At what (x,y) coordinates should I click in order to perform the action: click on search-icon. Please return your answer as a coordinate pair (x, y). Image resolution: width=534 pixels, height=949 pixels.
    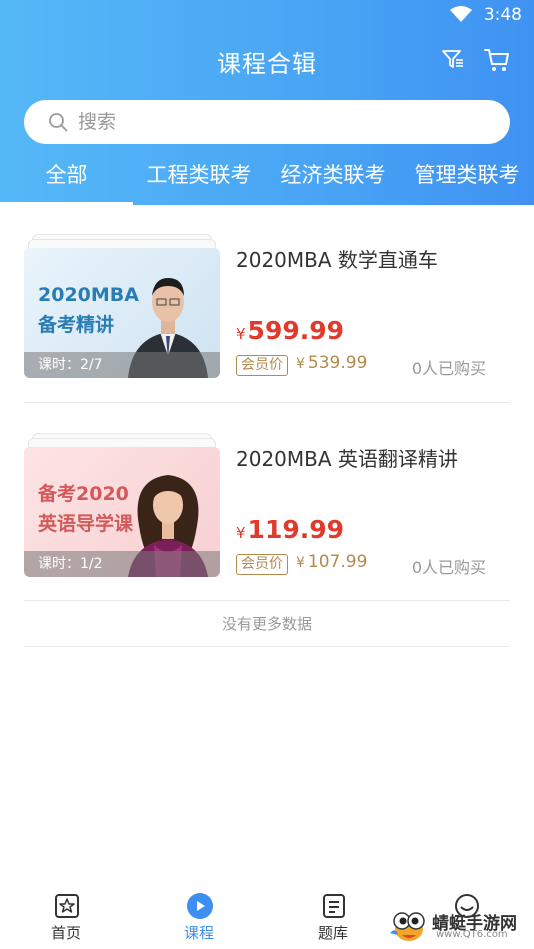
    Looking at the image, I should click on (58, 122).